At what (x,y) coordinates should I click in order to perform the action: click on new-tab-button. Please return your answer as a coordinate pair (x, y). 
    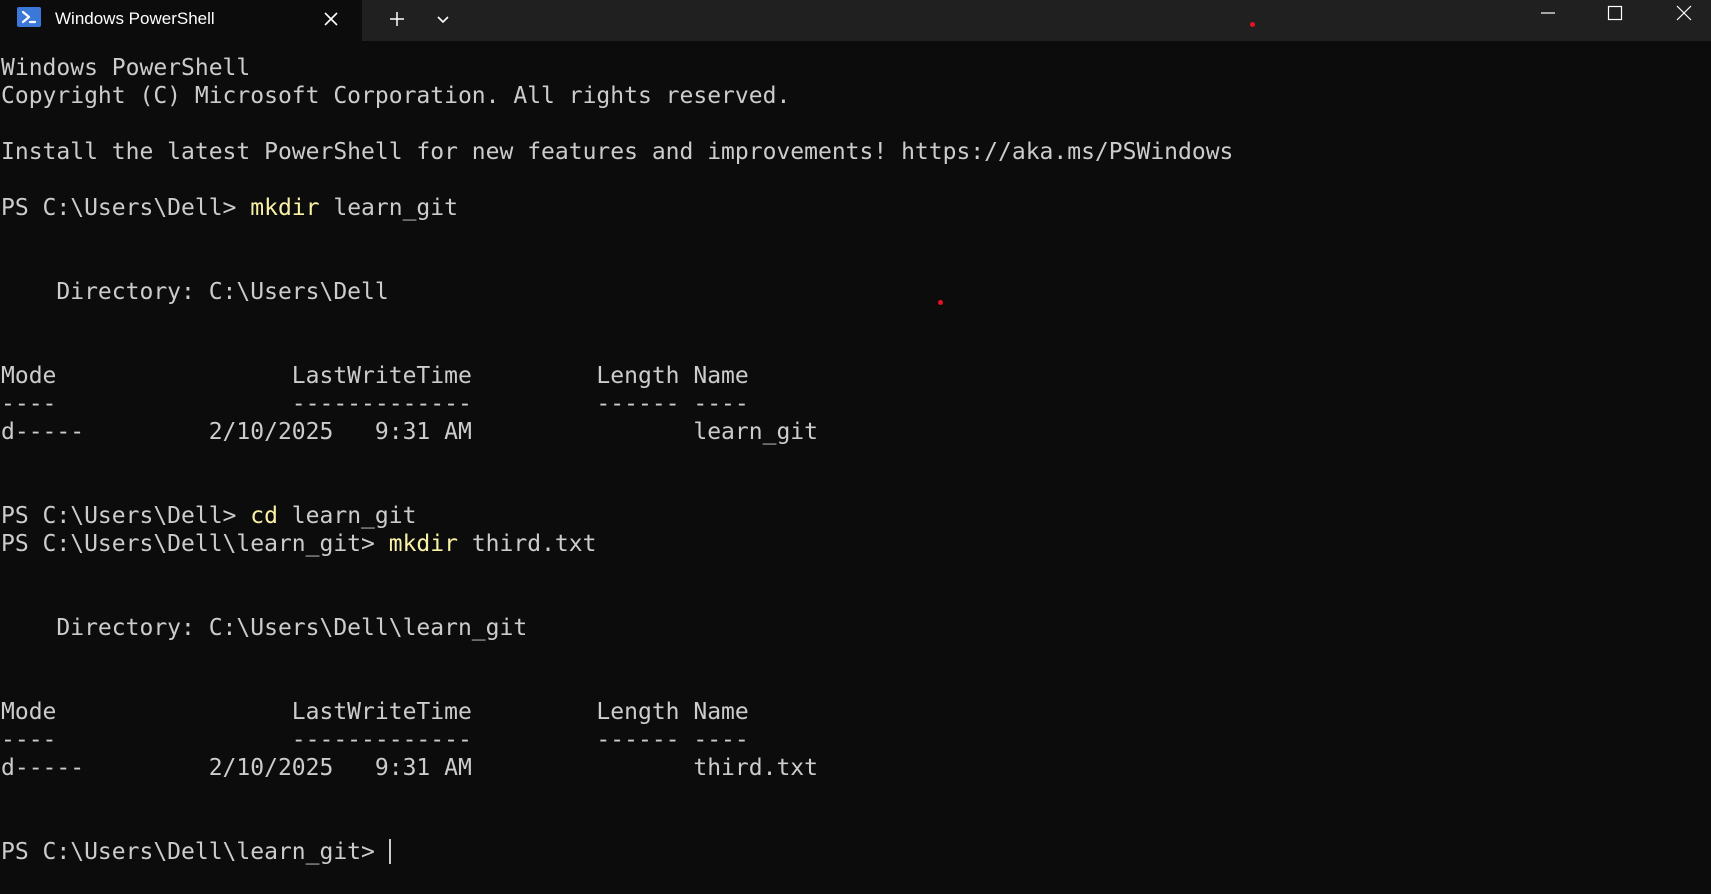
    Looking at the image, I should click on (397, 19).